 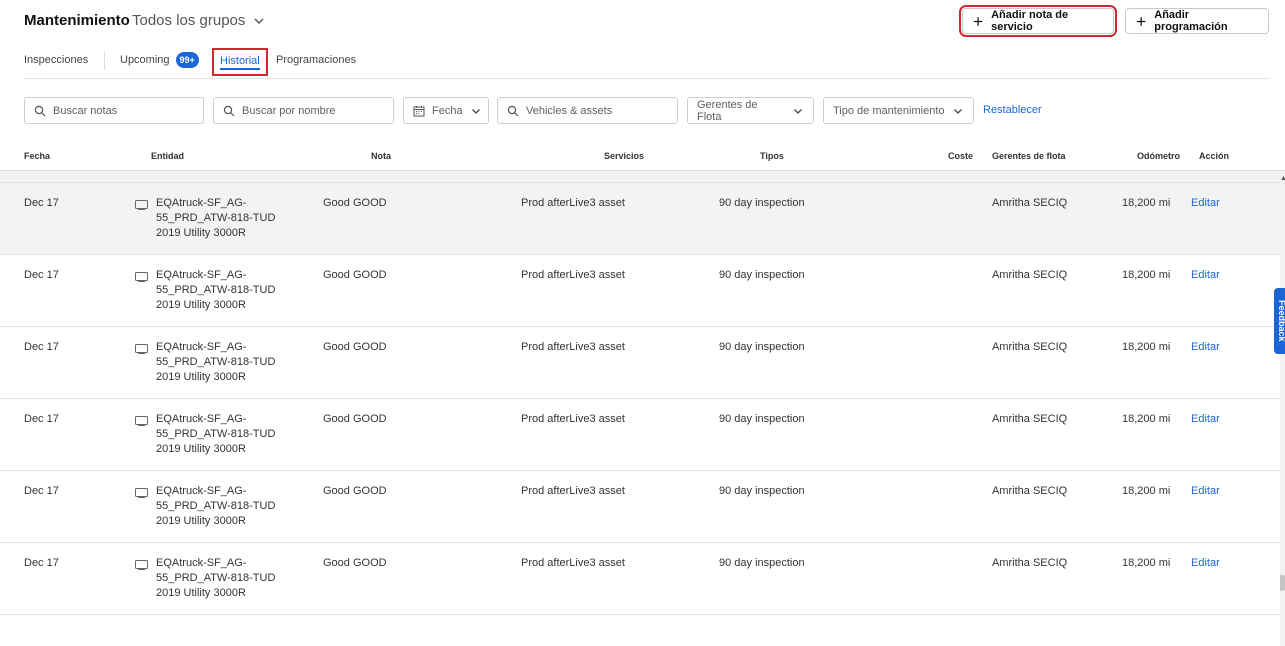 What do you see at coordinates (569, 110) in the screenshot?
I see `vehicles-assets-placeholder: Vehicles & assets` at bounding box center [569, 110].